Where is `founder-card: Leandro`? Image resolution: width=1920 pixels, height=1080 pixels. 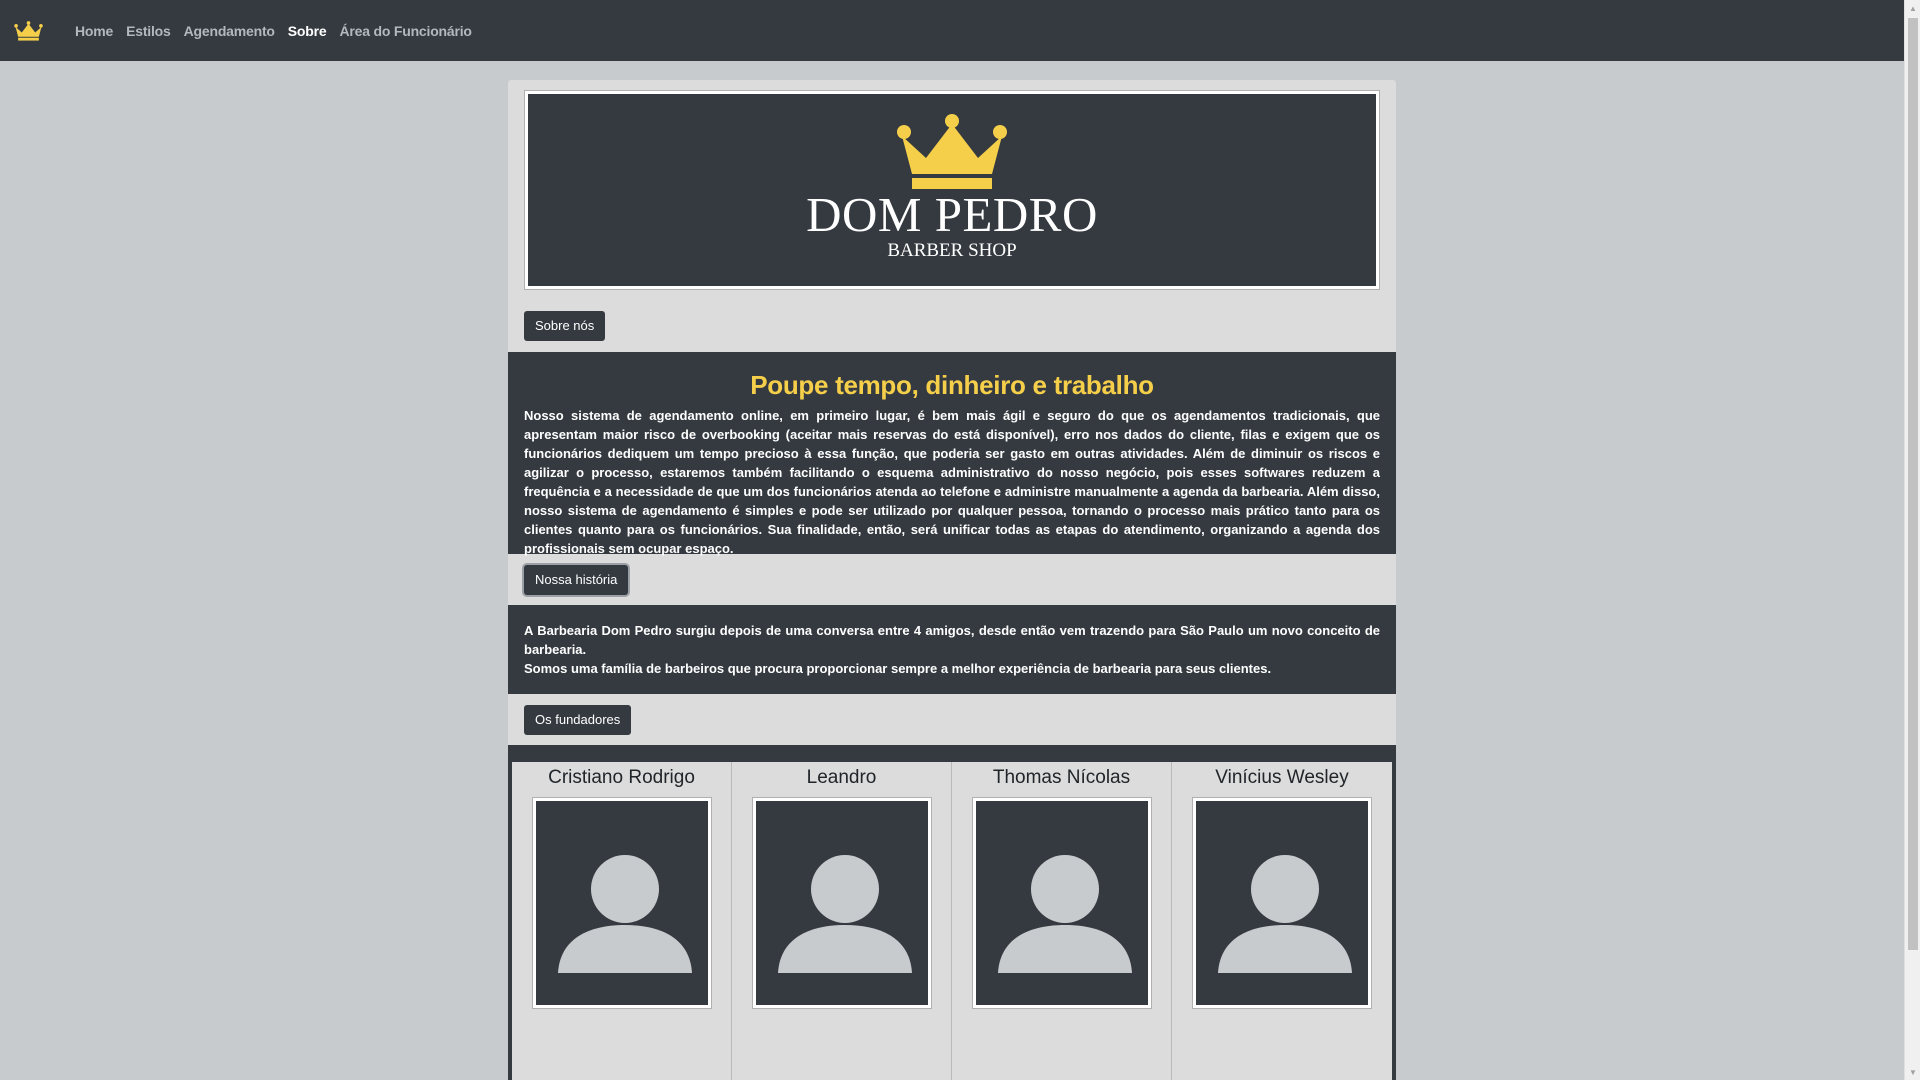
founder-card: Leandro is located at coordinates (842, 921).